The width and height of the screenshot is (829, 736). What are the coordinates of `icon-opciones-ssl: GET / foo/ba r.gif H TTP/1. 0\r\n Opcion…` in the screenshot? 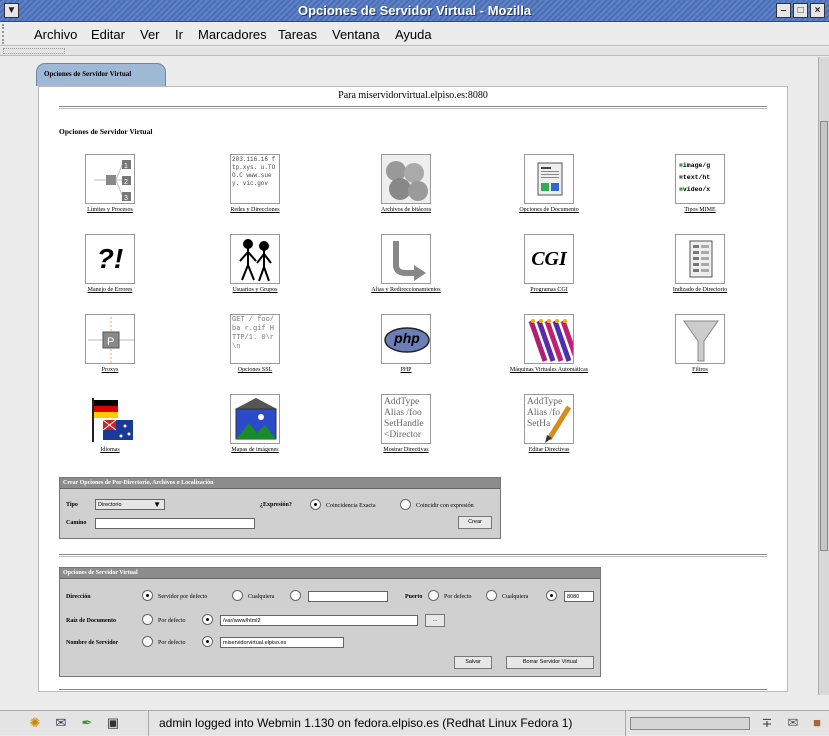 It's located at (255, 343).